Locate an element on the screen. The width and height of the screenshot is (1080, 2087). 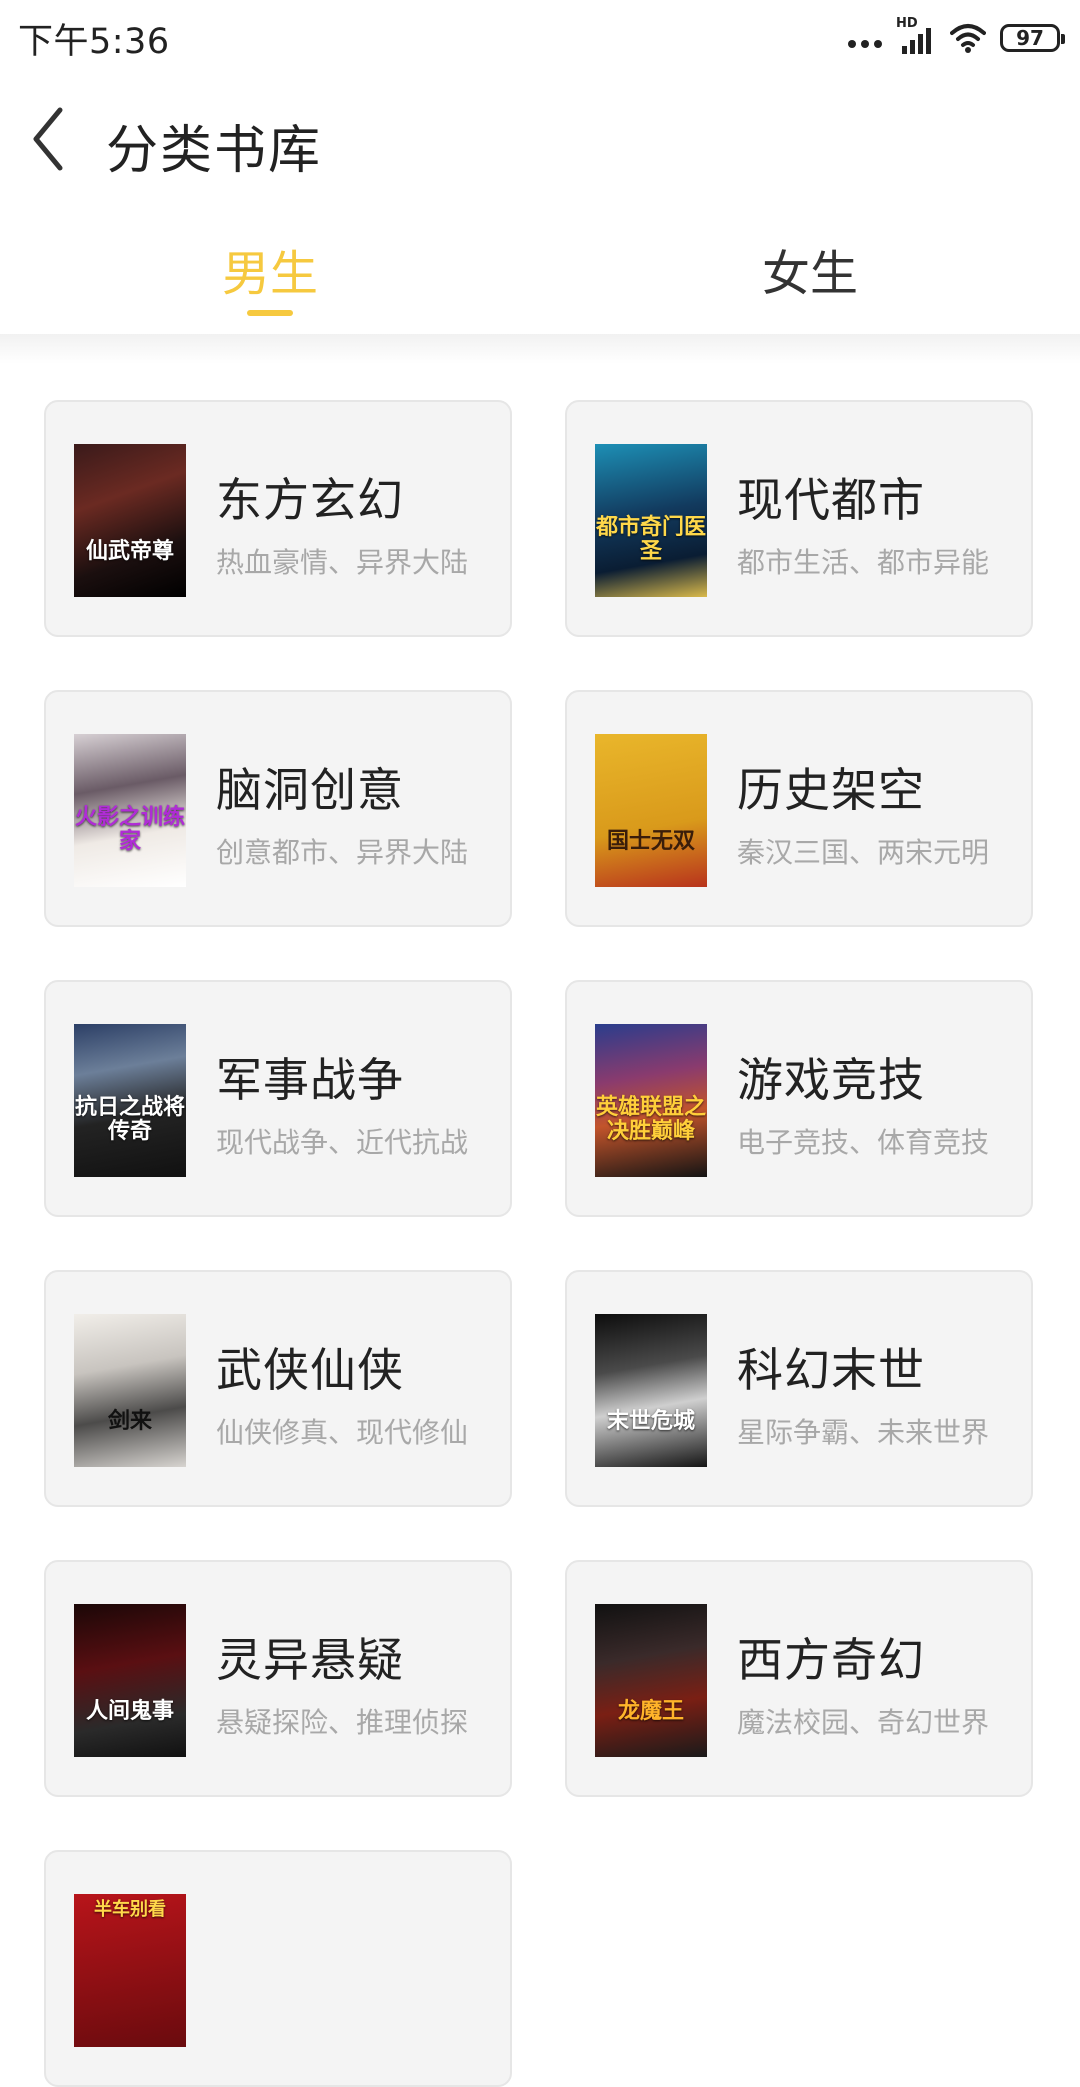
book-cover: 半车别看 is located at coordinates (130, 1970).